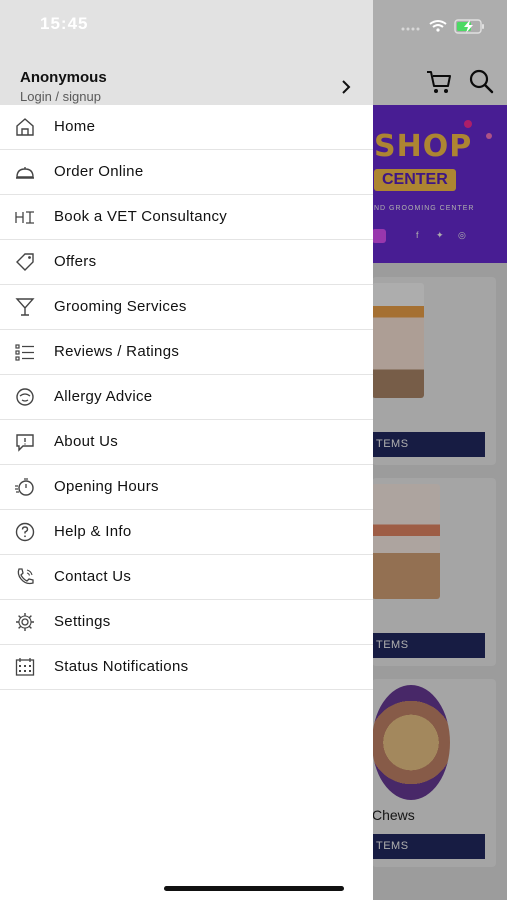 This screenshot has height=900, width=507. I want to click on menu-item-order-online: Order Online, so click(186, 172).